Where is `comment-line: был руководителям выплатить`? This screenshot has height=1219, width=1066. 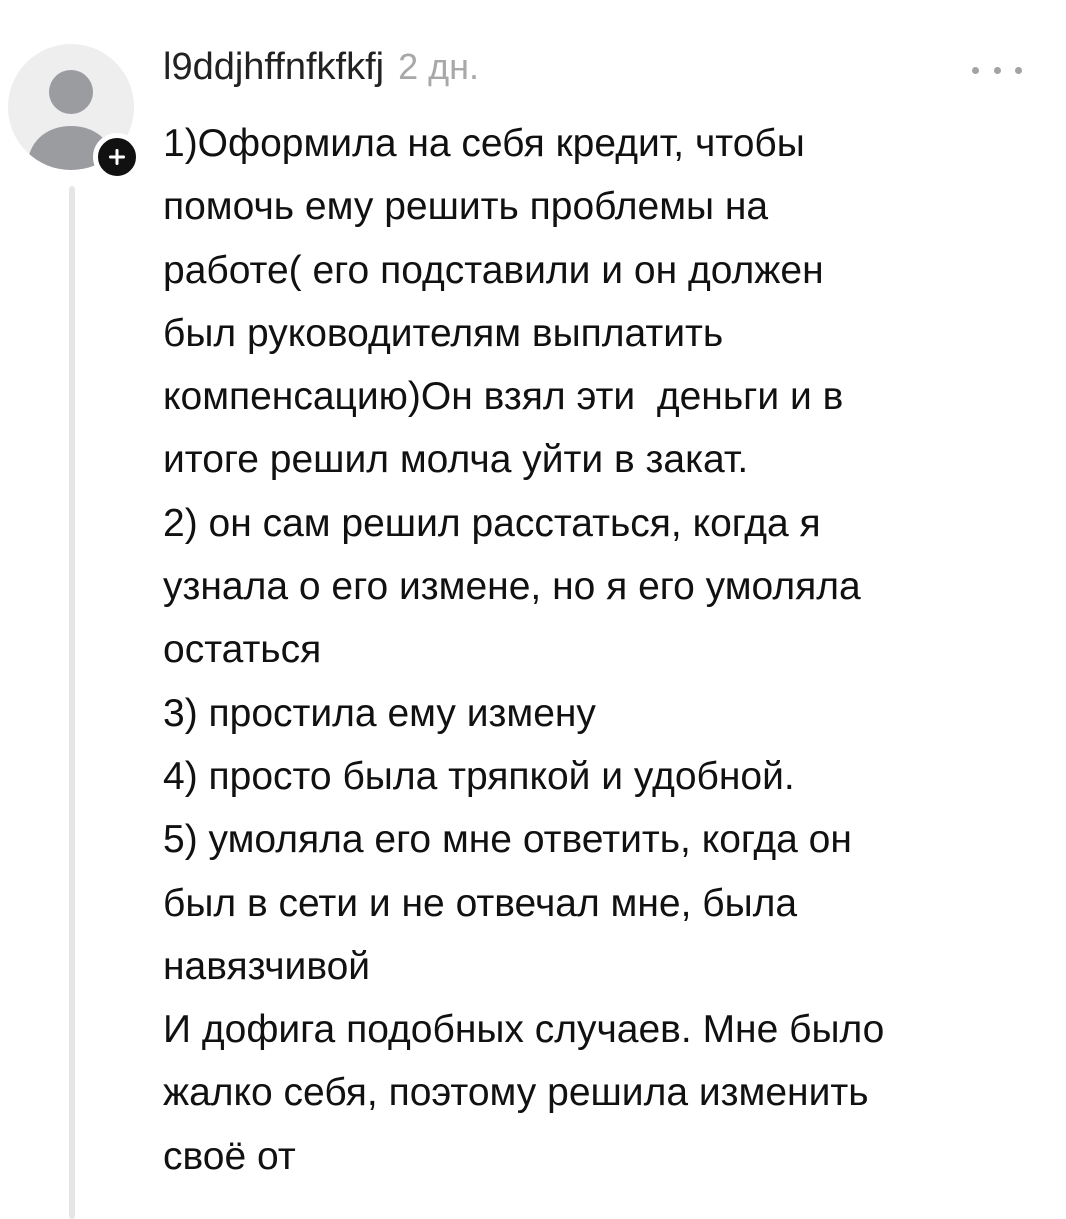 comment-line: был руководителям выплатить is located at coordinates (443, 333).